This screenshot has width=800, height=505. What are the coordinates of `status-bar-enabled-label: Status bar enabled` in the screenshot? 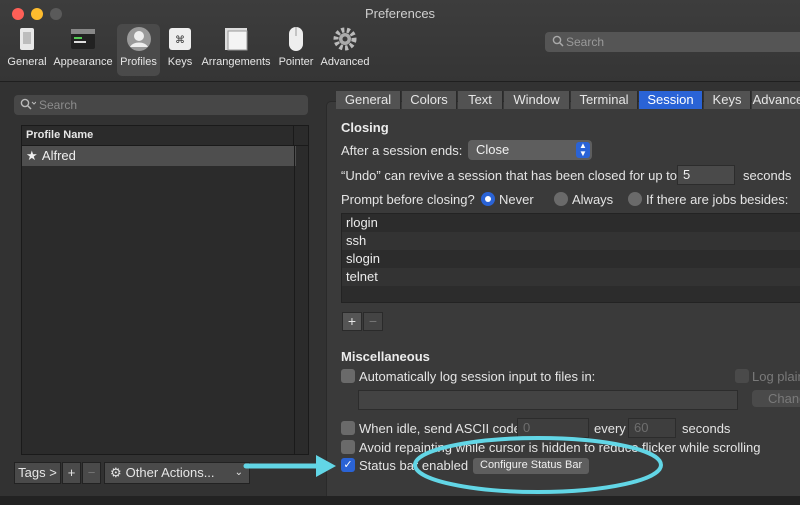 It's located at (414, 465).